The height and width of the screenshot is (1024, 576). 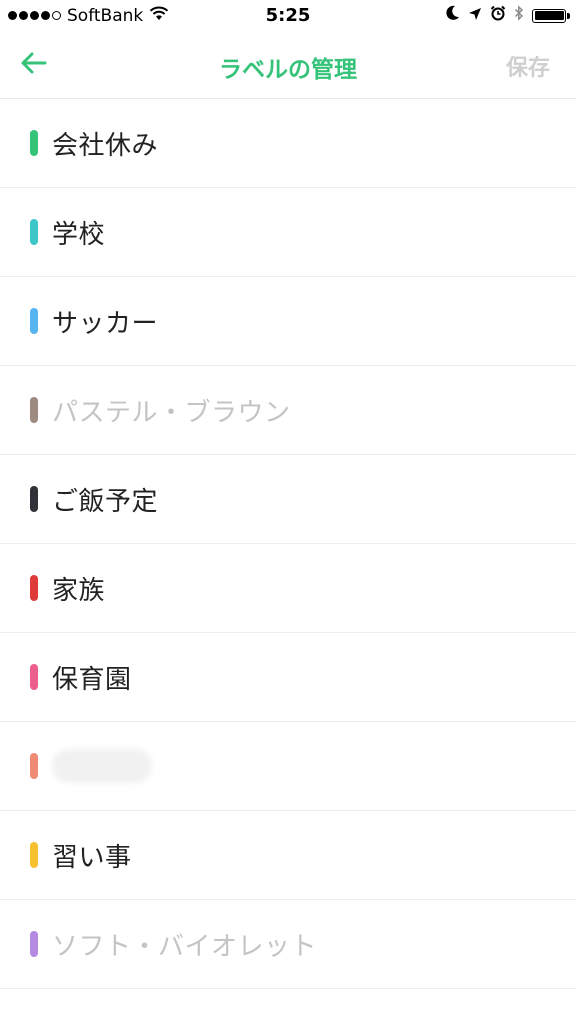 What do you see at coordinates (105, 323) in the screenshot?
I see `label-name: サッカー` at bounding box center [105, 323].